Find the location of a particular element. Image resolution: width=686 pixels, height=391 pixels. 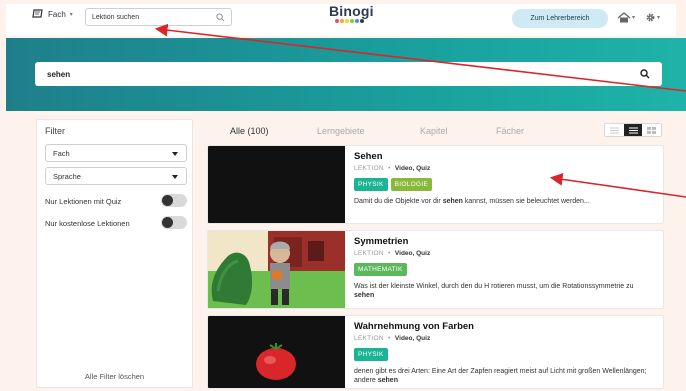

subject-tags: PHYSIK BIOLOGIE is located at coordinates (504, 184).